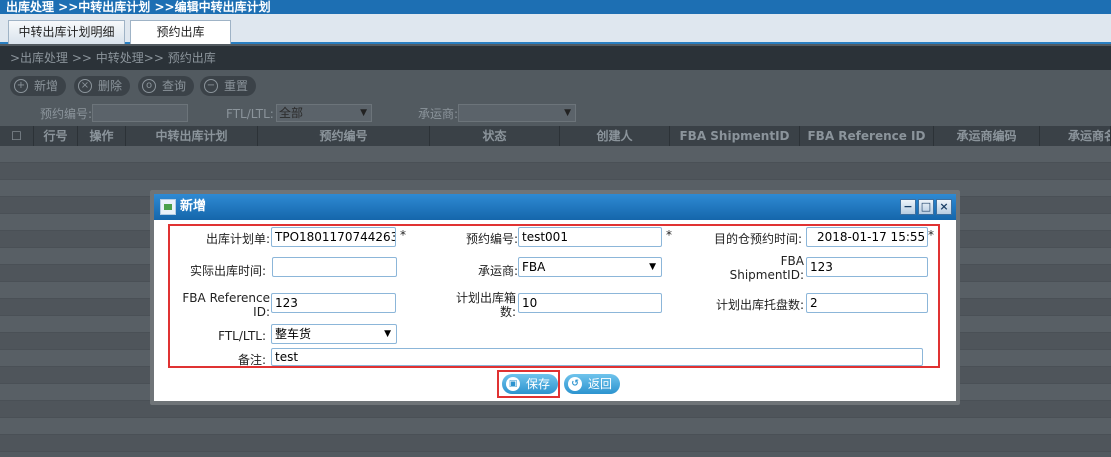  What do you see at coordinates (228, 86) in the screenshot?
I see `reset-button: − 重置` at bounding box center [228, 86].